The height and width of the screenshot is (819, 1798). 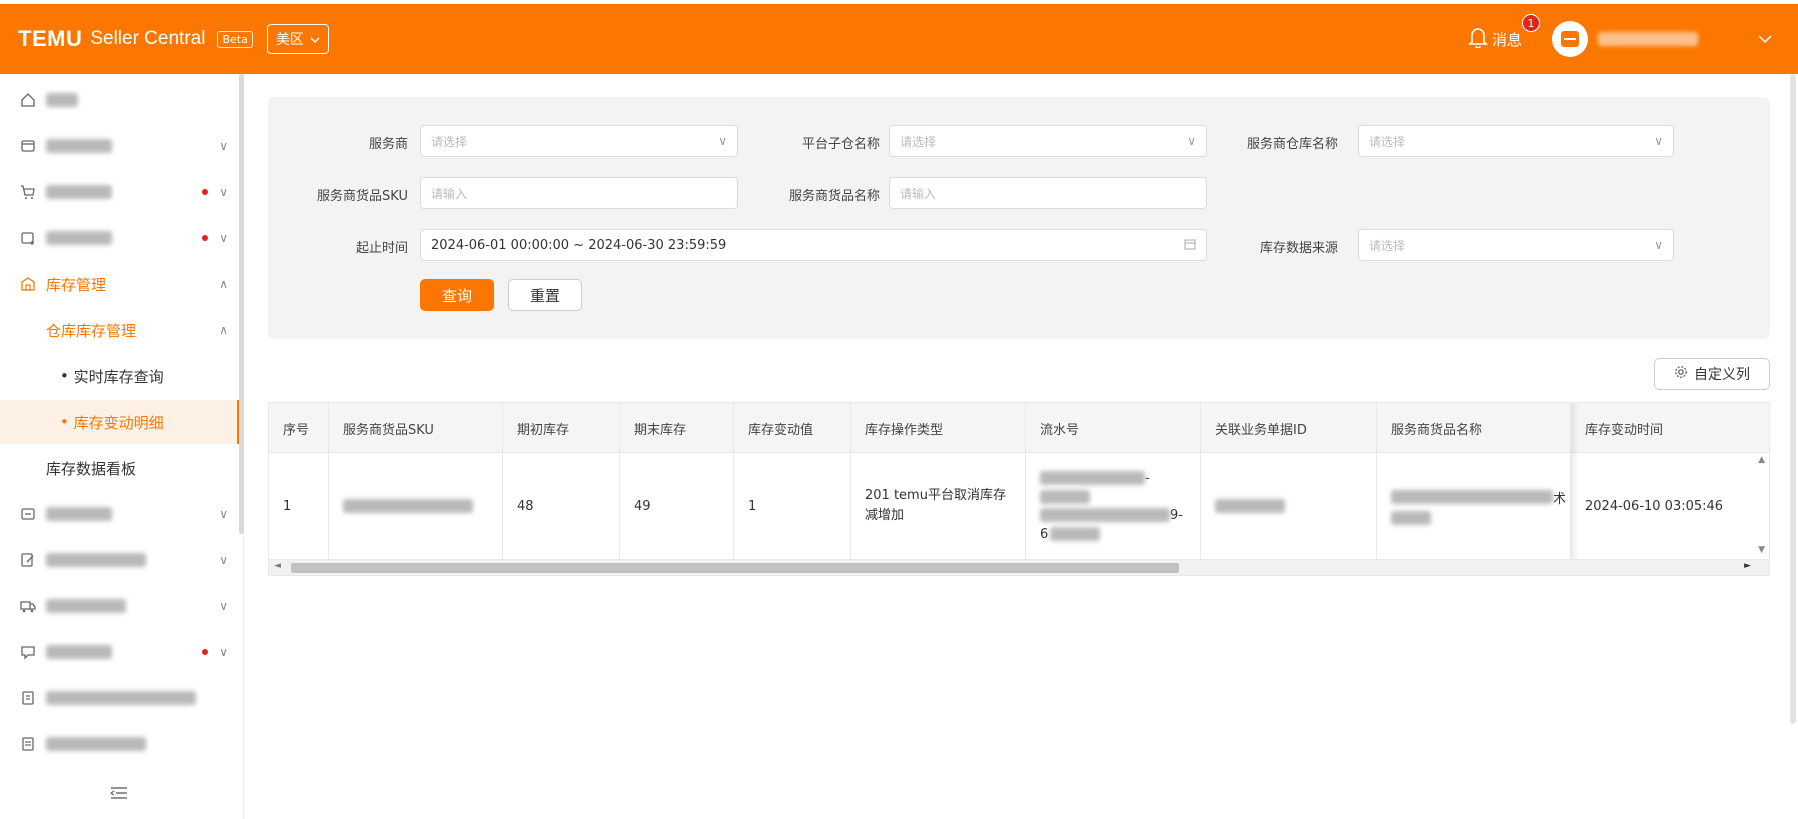 What do you see at coordinates (28, 192) in the screenshot?
I see `cart-icon` at bounding box center [28, 192].